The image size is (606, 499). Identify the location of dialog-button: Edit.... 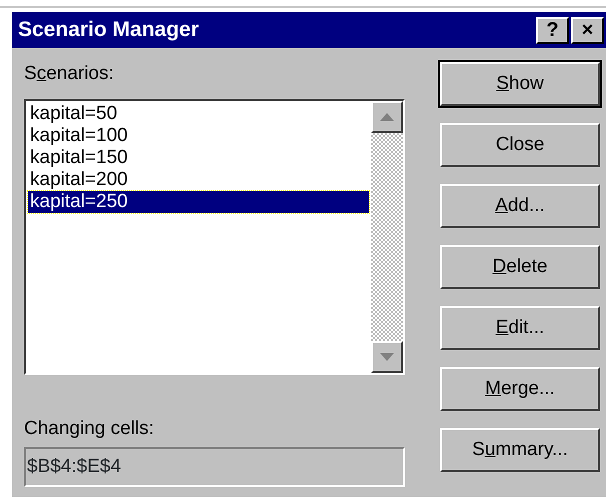
(520, 328).